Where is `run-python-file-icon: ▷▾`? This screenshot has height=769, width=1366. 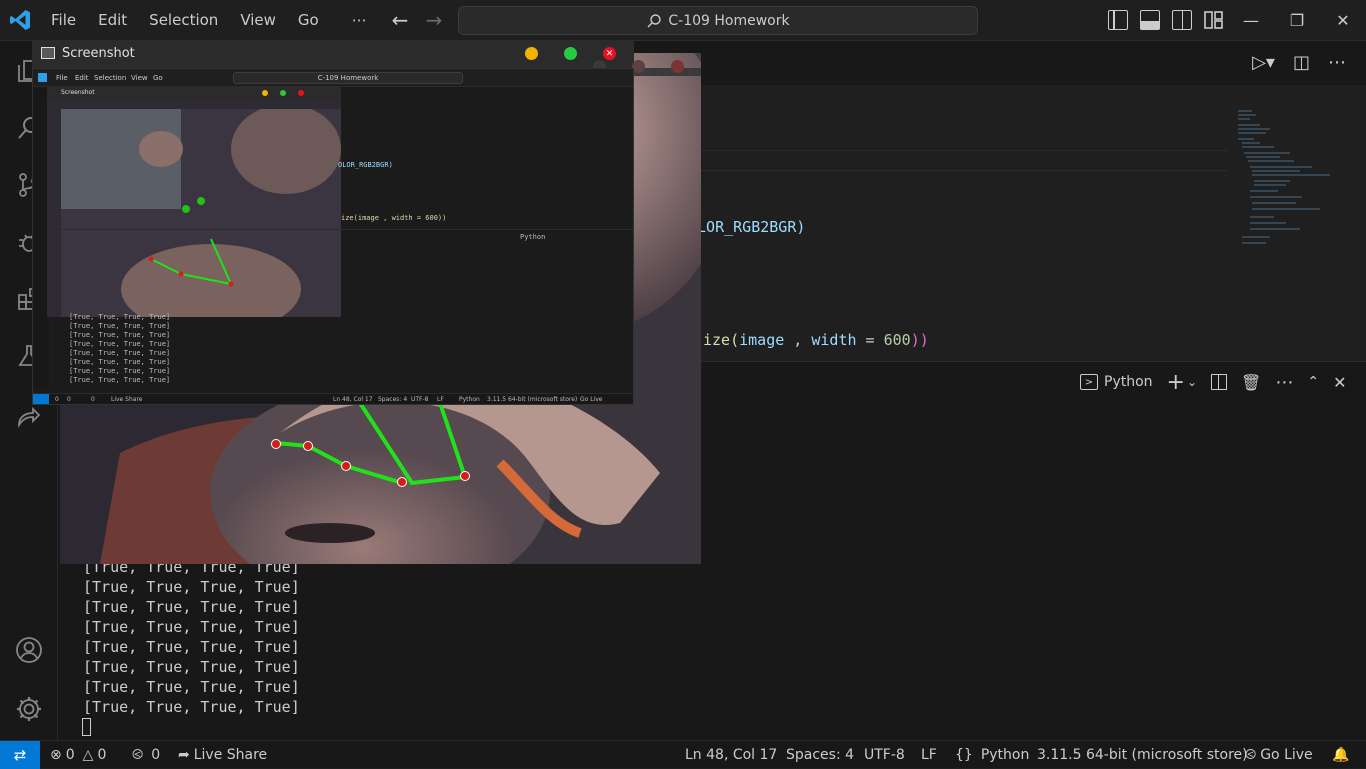 run-python-file-icon: ▷▾ is located at coordinates (1263, 62).